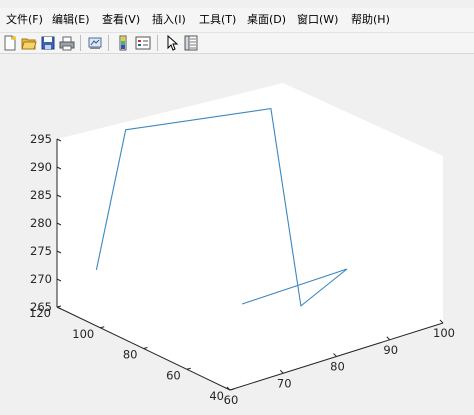  What do you see at coordinates (172, 43) in the screenshot?
I see `edit-plot-arrow-icon` at bounding box center [172, 43].